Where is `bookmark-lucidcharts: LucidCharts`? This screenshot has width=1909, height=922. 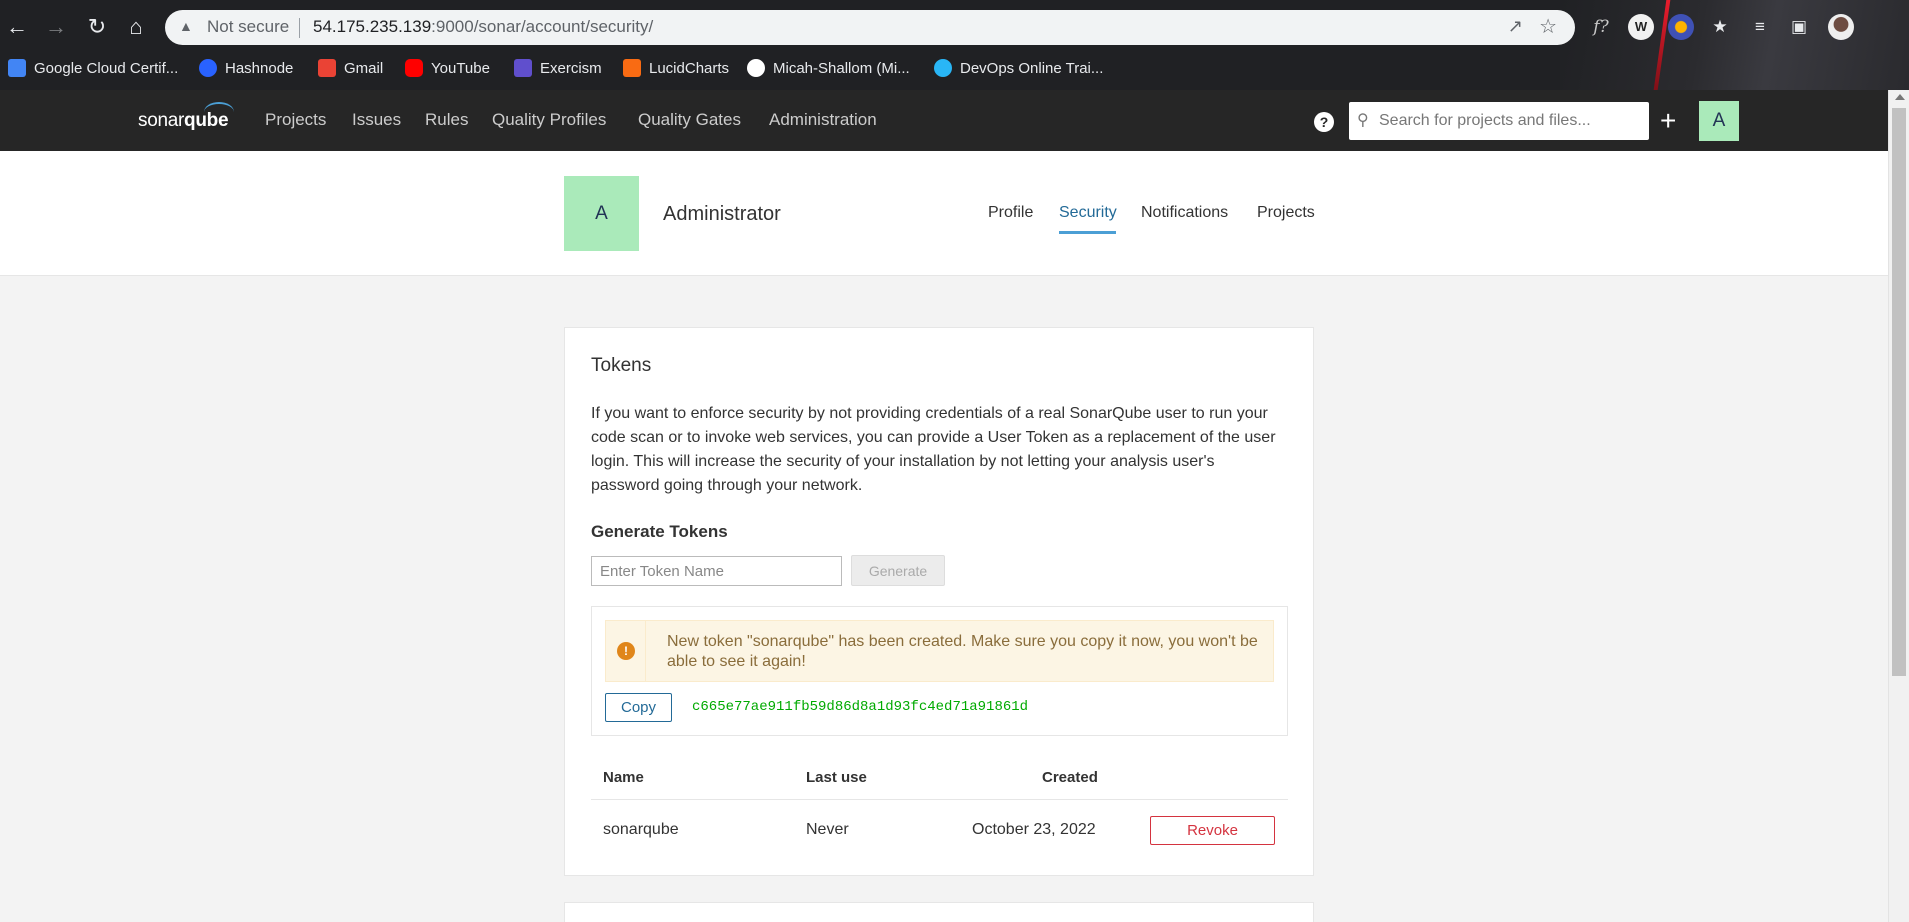
bookmark-lucidcharts: LucidCharts is located at coordinates (676, 68).